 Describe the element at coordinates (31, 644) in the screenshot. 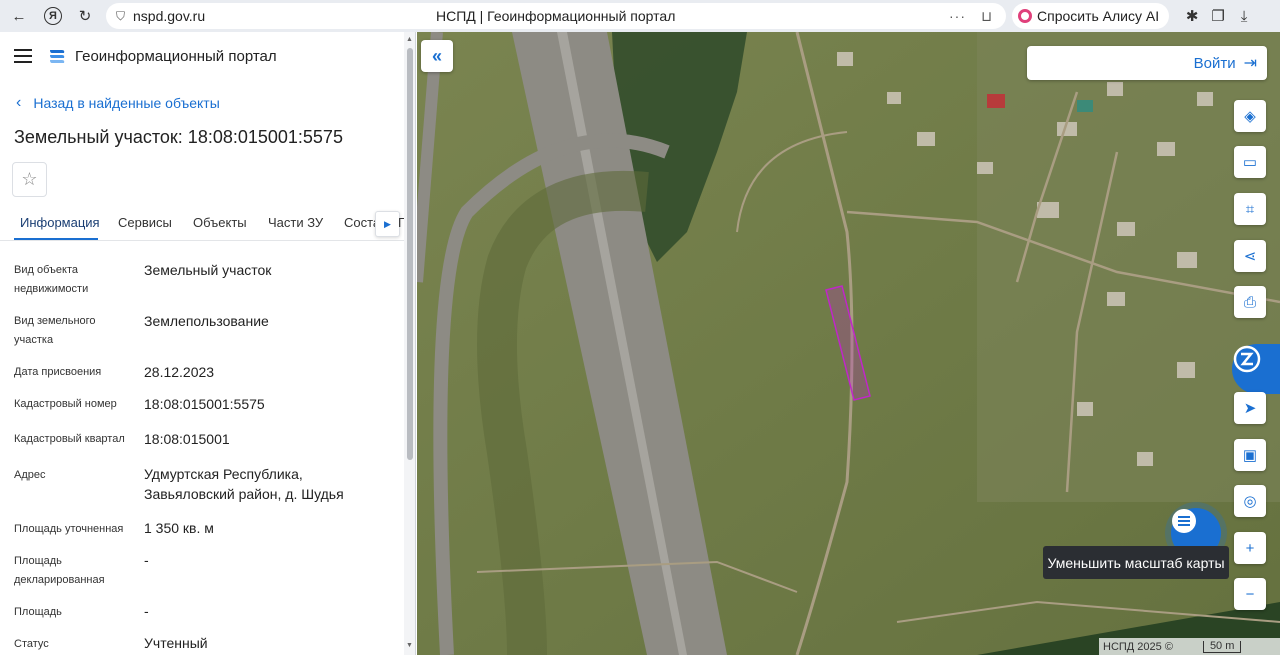

I see `property-label: Статус` at that location.